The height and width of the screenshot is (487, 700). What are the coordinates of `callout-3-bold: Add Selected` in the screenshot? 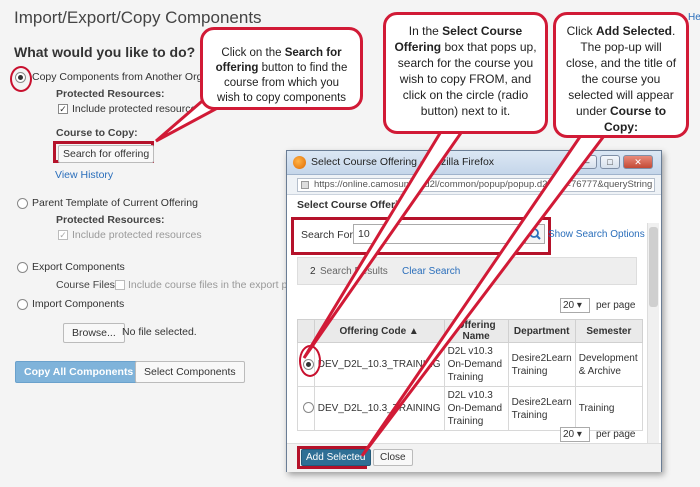 It's located at (634, 31).